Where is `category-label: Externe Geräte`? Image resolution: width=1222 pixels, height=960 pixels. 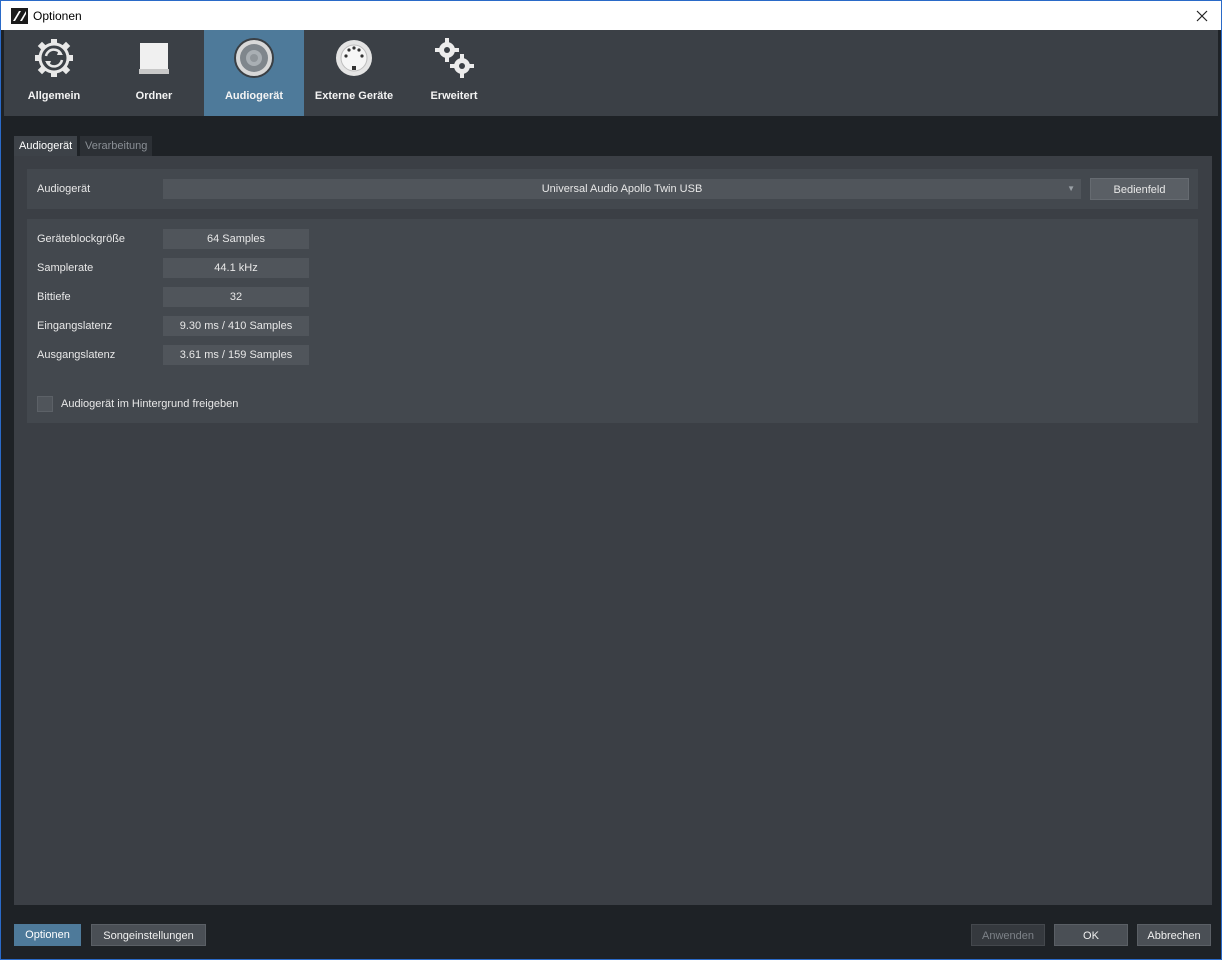 category-label: Externe Geräte is located at coordinates (354, 96).